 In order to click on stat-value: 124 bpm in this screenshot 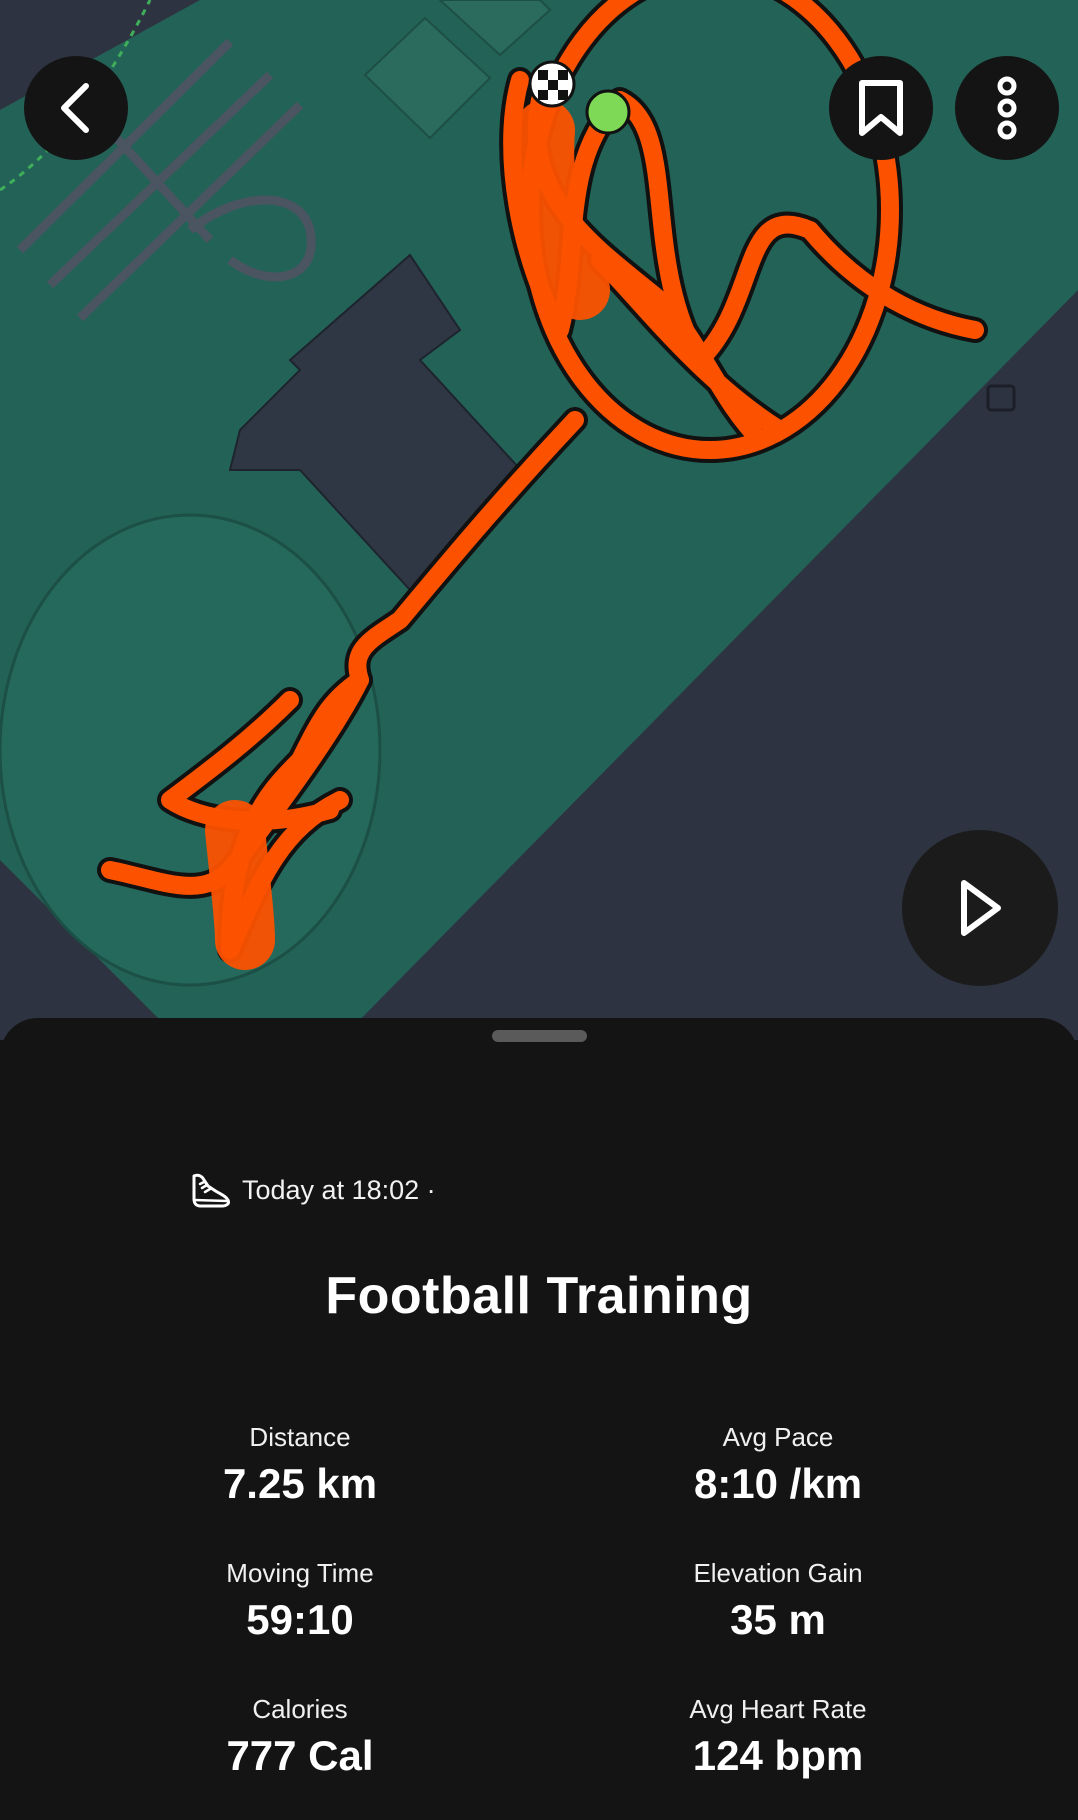, I will do `click(778, 1755)`.